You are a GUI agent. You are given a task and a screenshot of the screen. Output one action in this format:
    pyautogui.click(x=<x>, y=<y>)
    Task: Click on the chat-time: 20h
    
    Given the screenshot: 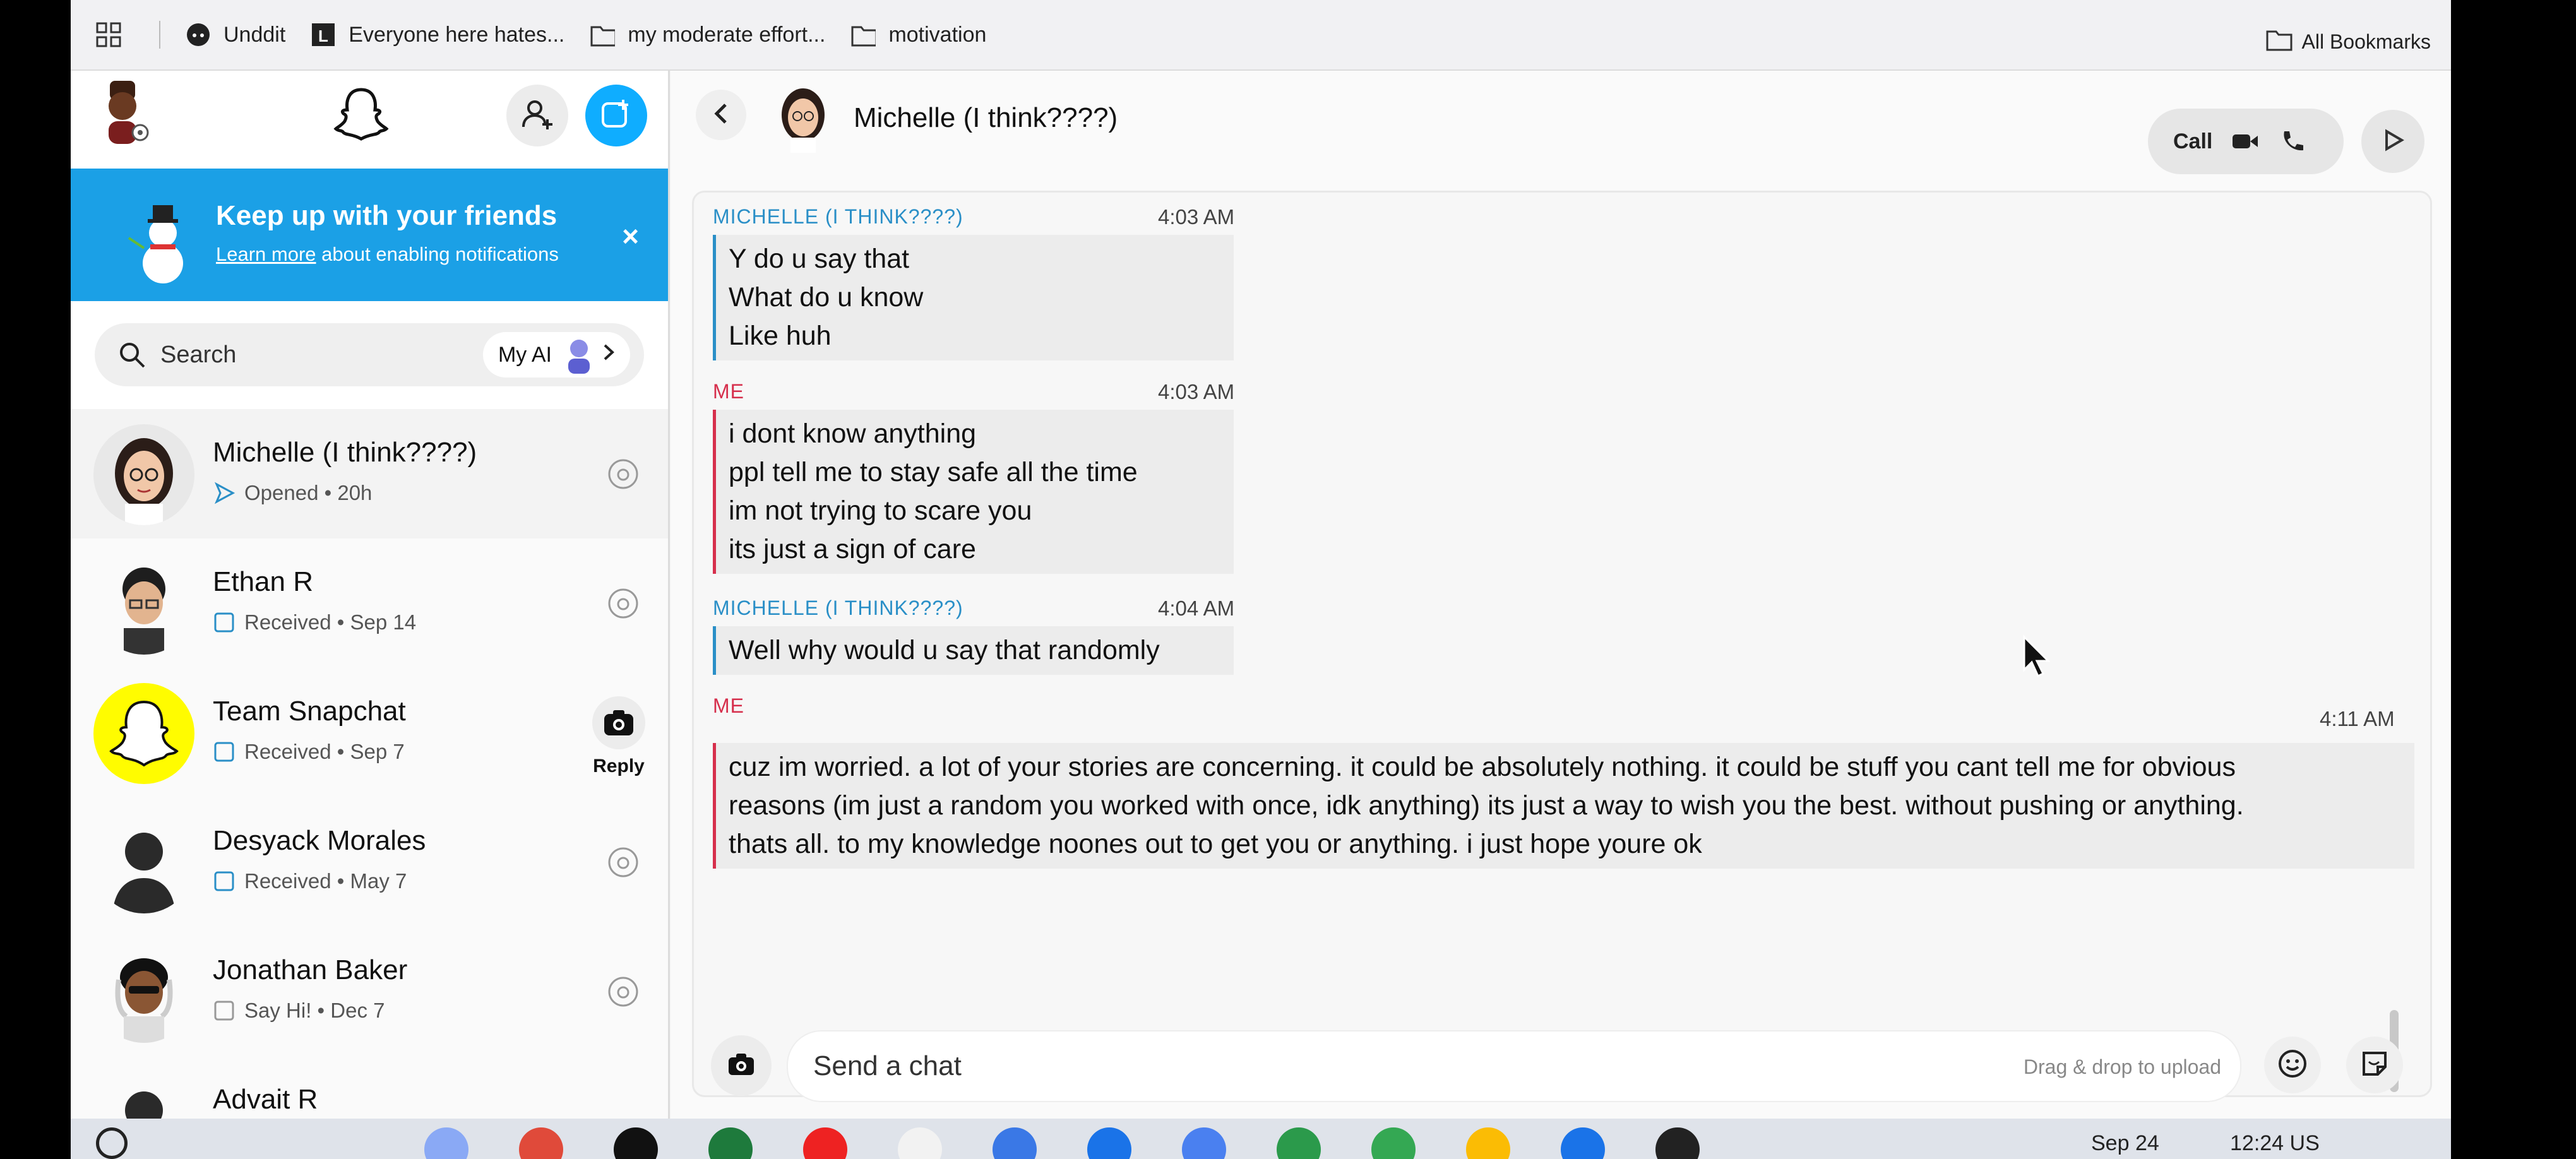 What is the action you would take?
    pyautogui.click(x=355, y=492)
    